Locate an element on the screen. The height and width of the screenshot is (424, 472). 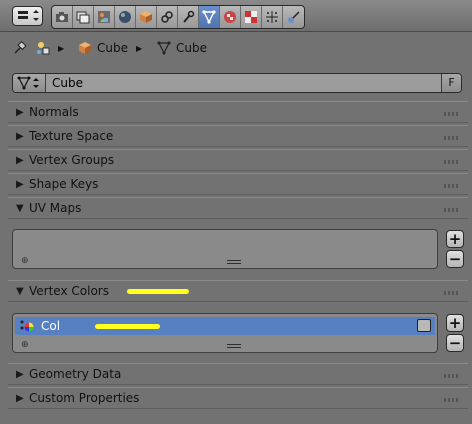
mesh-datablock-selector: Cube F is located at coordinates (237, 83).